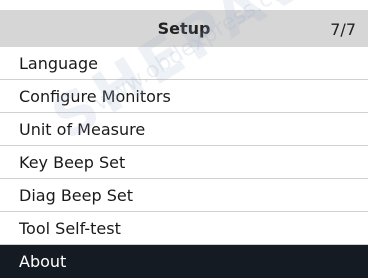  I want to click on menu-item-unit-of-measure: Unit of Measure, so click(184, 129).